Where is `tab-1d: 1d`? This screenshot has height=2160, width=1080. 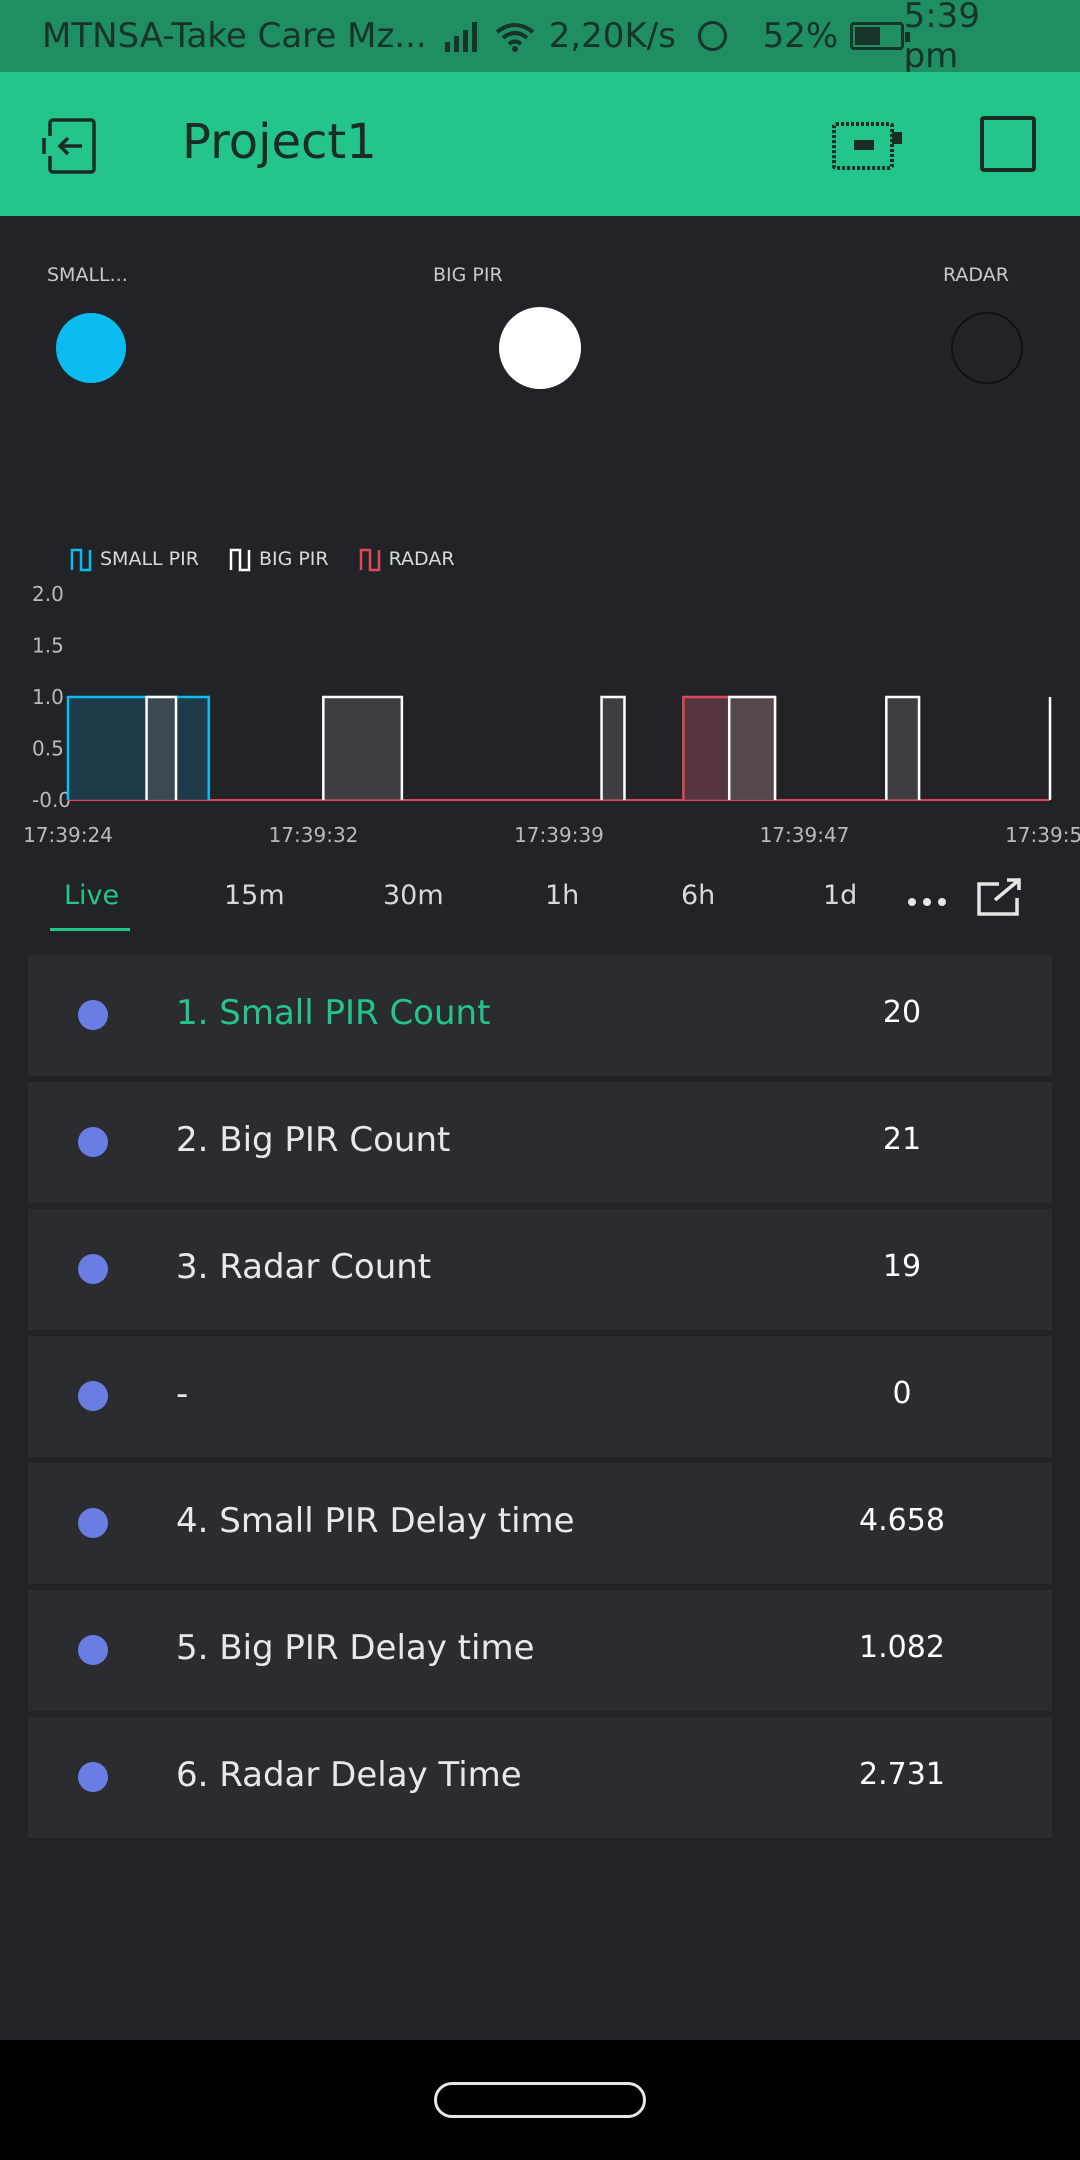
tab-1d: 1d is located at coordinates (840, 895).